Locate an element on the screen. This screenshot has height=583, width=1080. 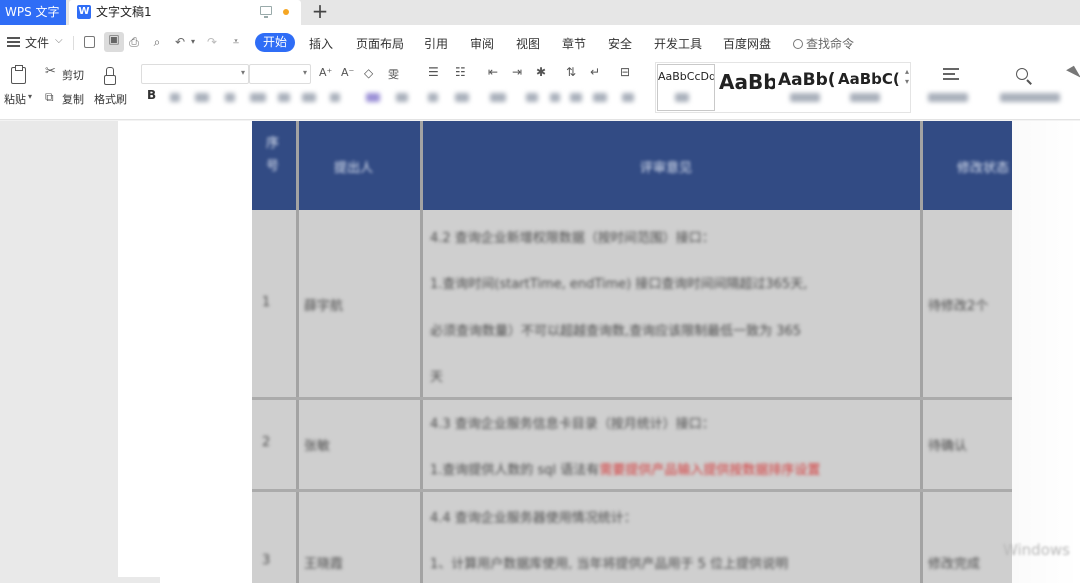
column-header-status: 修改状态 is located at coordinates (983, 168).